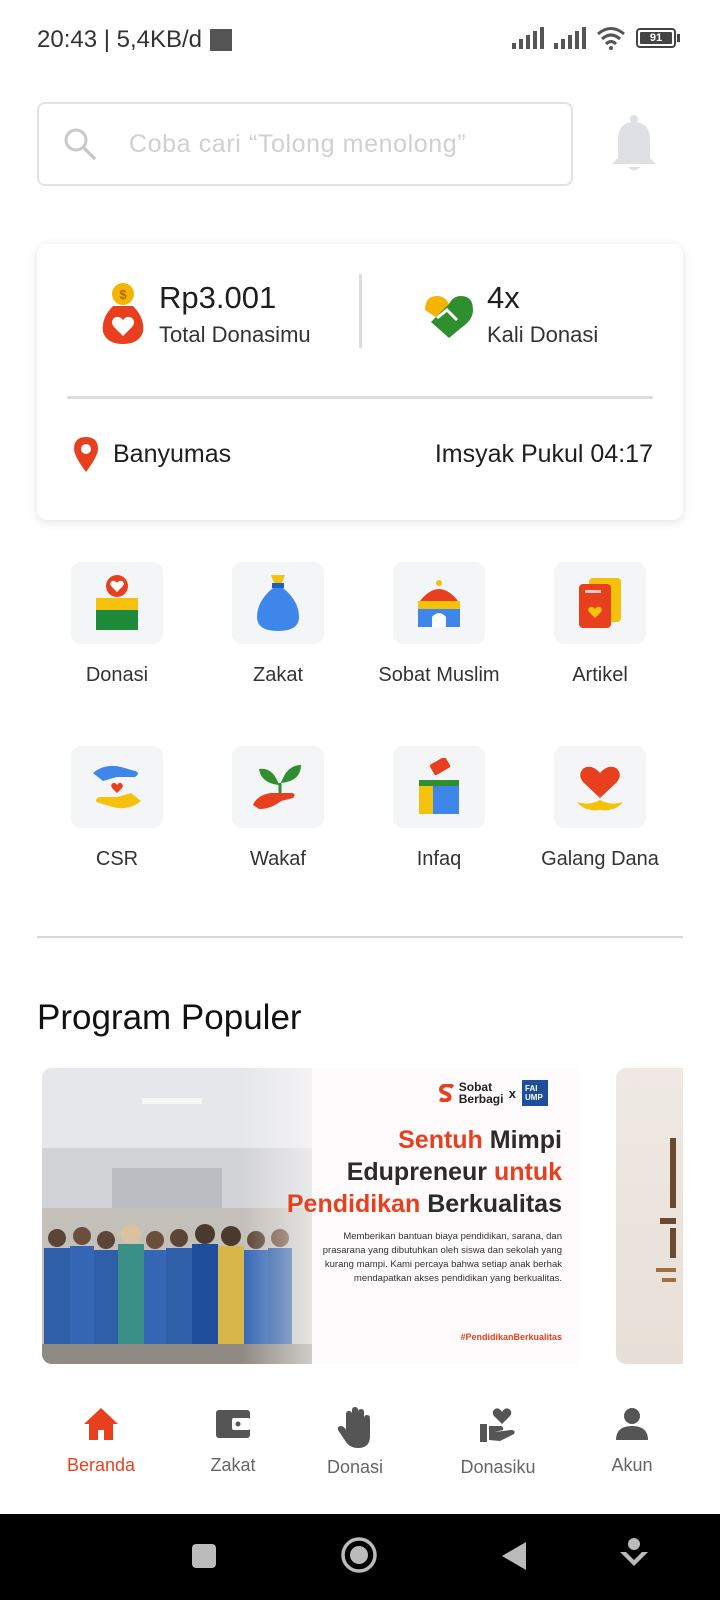 The height and width of the screenshot is (1600, 720). Describe the element at coordinates (525, 1140) in the screenshot. I see `headline-1: Mimpi` at that location.